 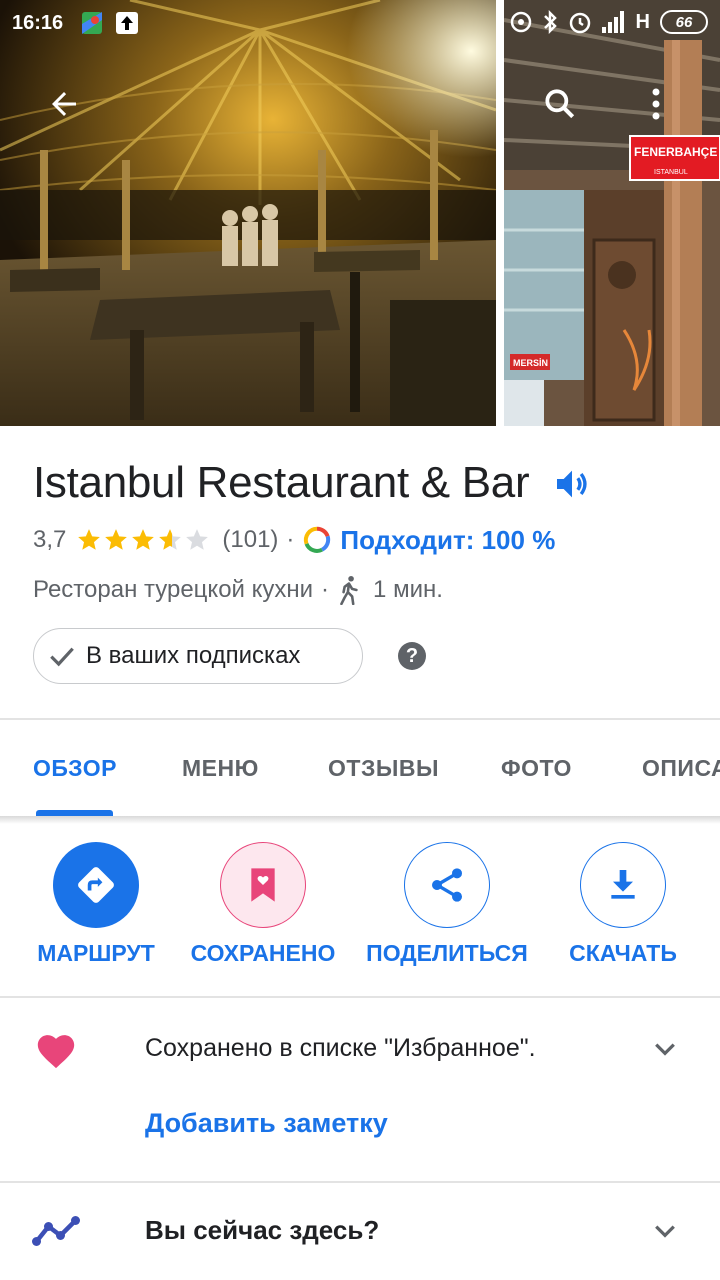 What do you see at coordinates (642, 21) in the screenshot?
I see `network-type: H` at bounding box center [642, 21].